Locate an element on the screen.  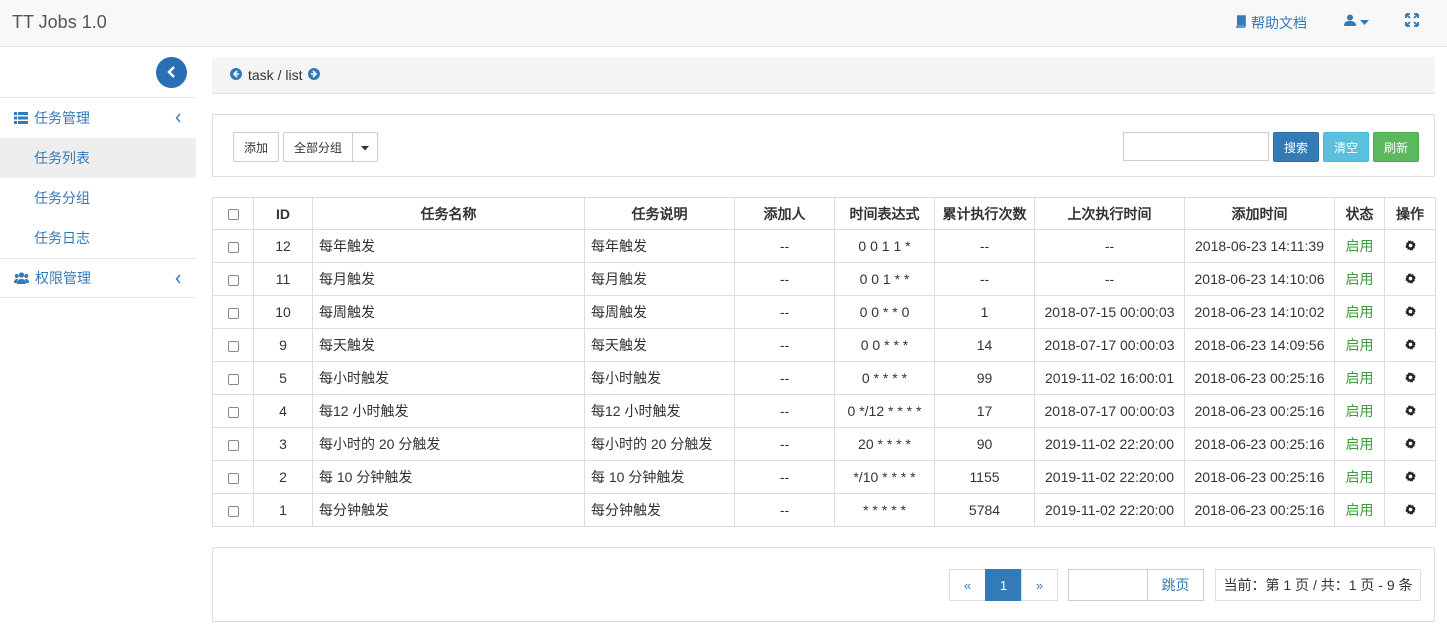
cell-desc: 每 10 分钟触发 is located at coordinates (659, 477).